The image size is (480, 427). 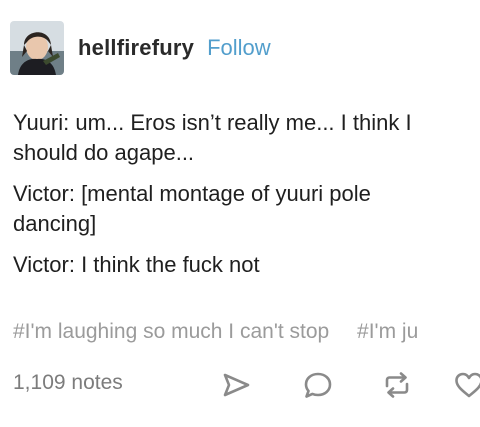 I want to click on body-line: dancing], so click(x=55, y=223).